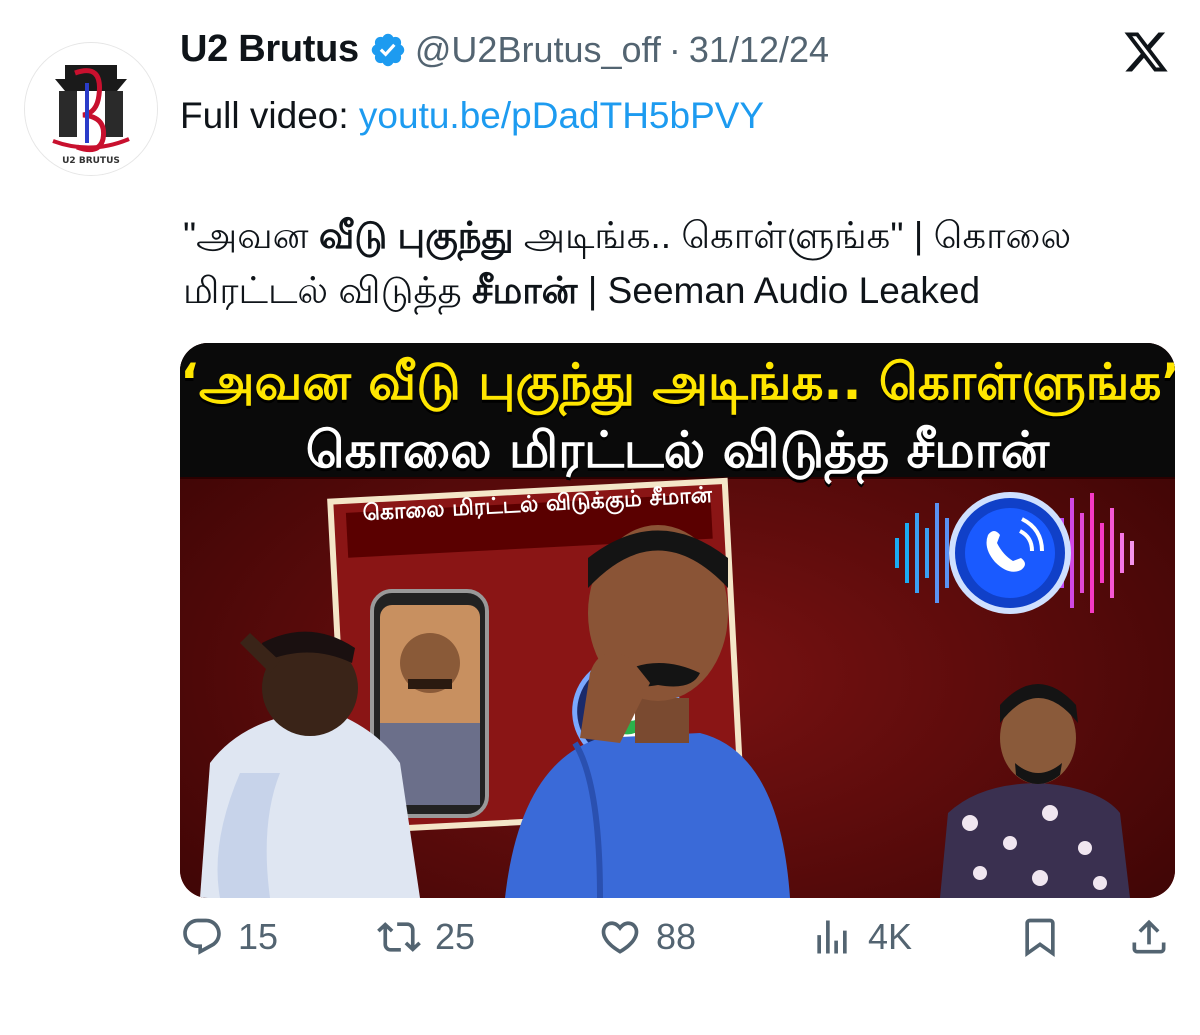 Image resolution: width=1200 pixels, height=1035 pixels. I want to click on share-button, so click(1149, 937).